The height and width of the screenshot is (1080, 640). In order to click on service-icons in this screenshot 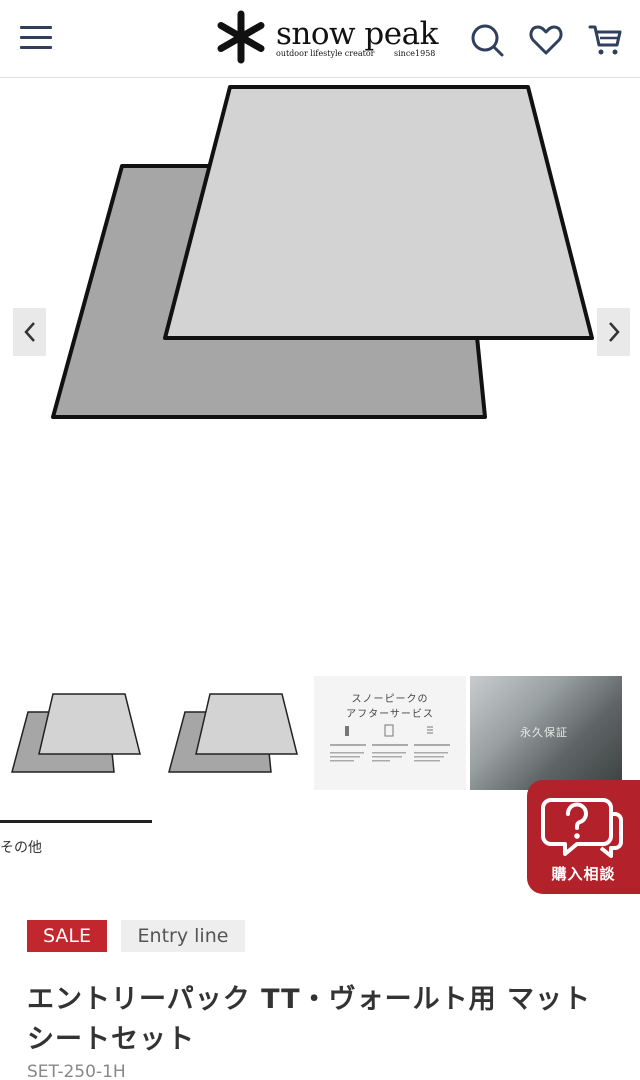, I will do `click(390, 743)`.